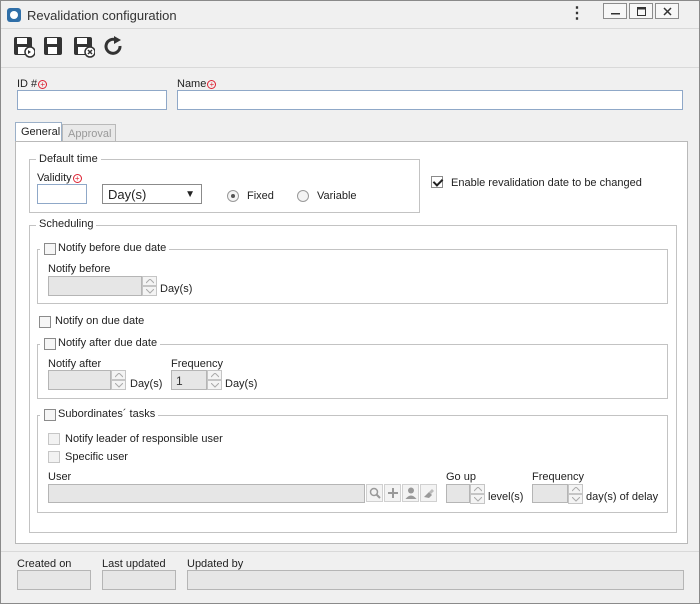  I want to click on save-and-close-button, so click(84, 46).